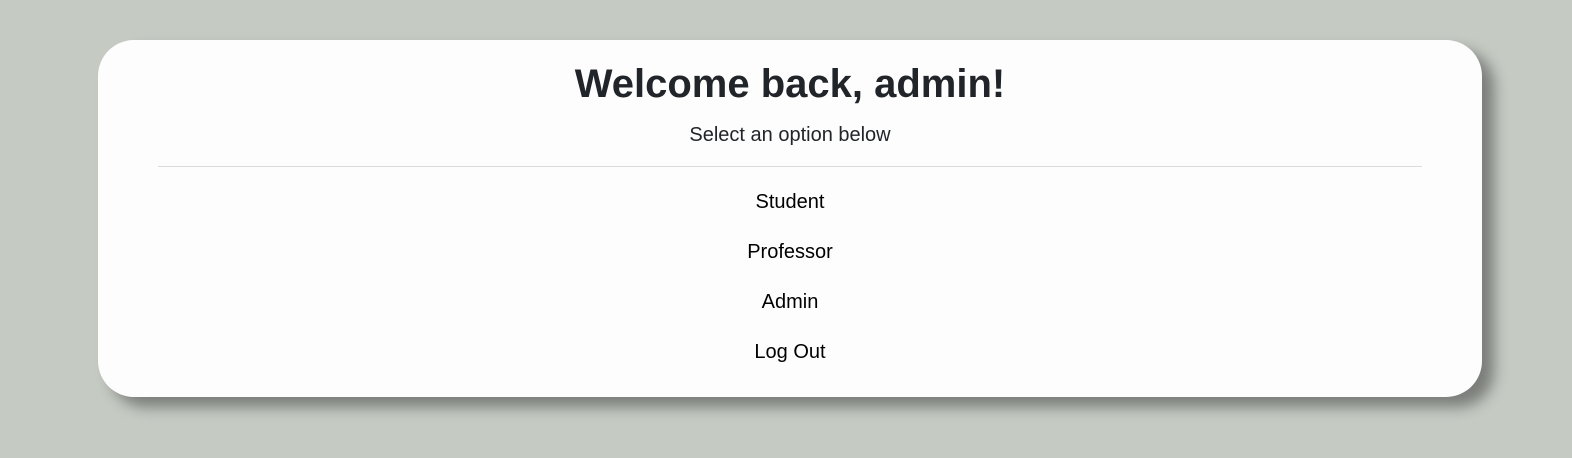 This screenshot has height=458, width=1572. Describe the element at coordinates (790, 166) in the screenshot. I see `divider` at that location.